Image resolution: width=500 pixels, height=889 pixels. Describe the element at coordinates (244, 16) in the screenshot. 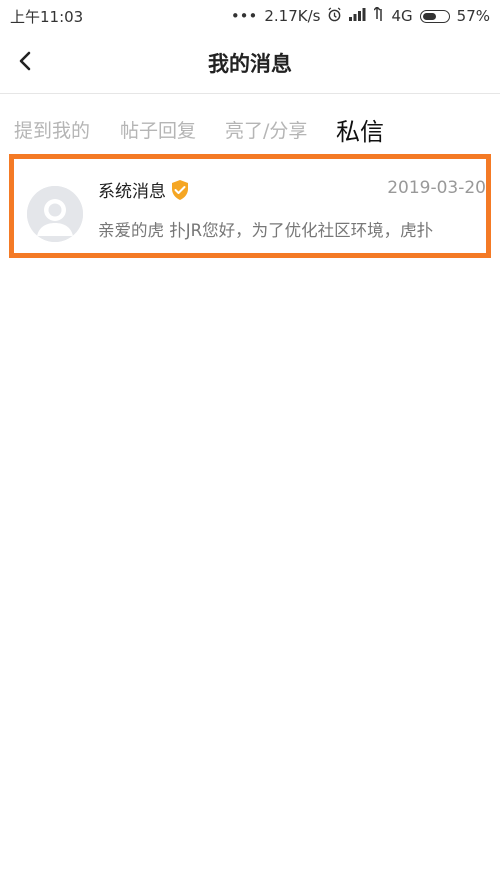

I see `more-dots: •••` at that location.